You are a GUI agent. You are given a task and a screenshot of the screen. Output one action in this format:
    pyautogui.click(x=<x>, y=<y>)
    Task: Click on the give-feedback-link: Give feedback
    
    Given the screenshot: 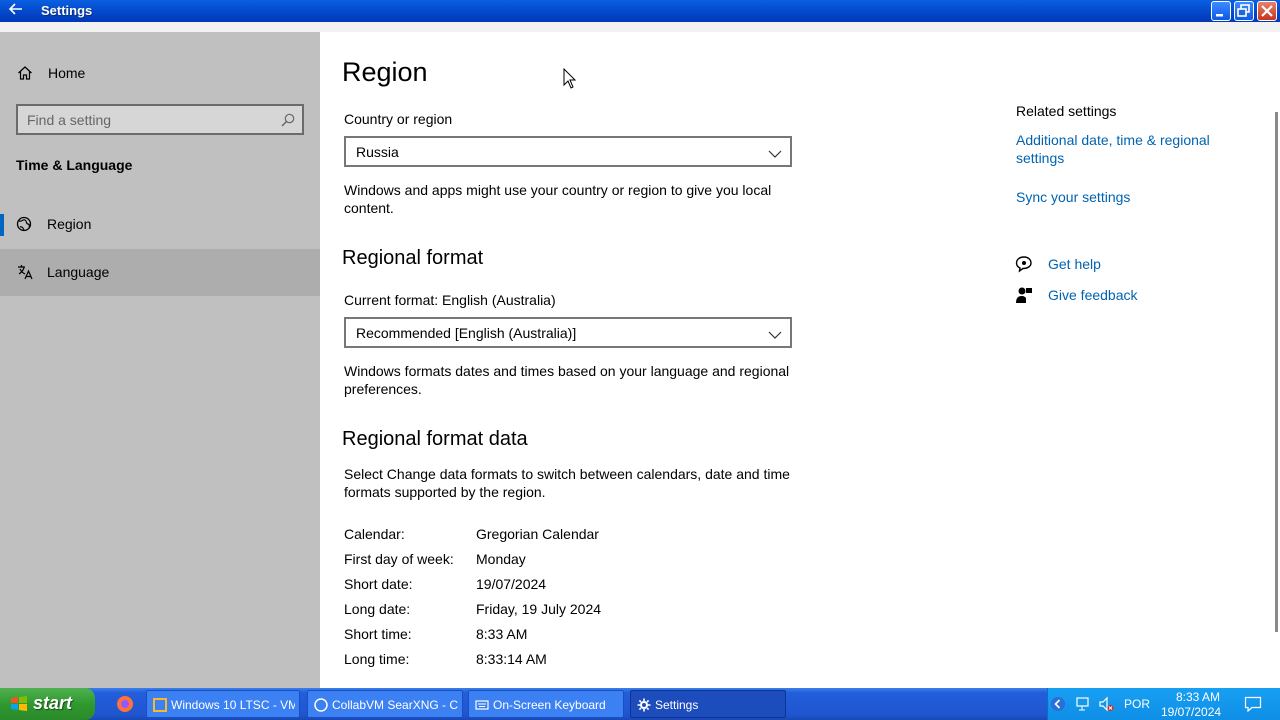 What is the action you would take?
    pyautogui.click(x=1093, y=295)
    